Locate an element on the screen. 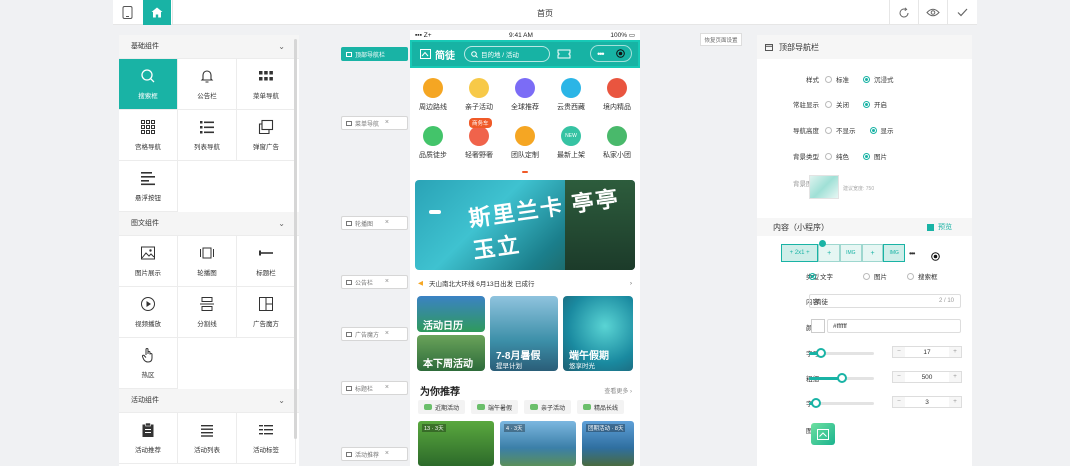 This screenshot has width=1070, height=466. recommend-card: 团期活动 · 8天 is located at coordinates (608, 443).